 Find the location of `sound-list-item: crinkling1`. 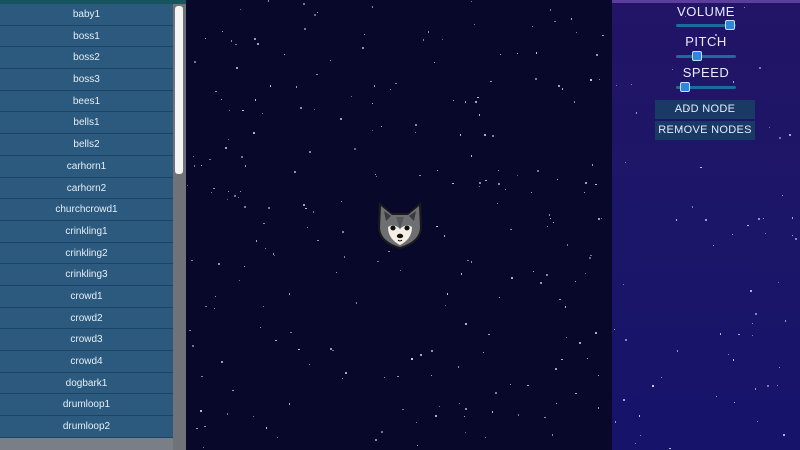

sound-list-item: crinkling1 is located at coordinates (86, 231).